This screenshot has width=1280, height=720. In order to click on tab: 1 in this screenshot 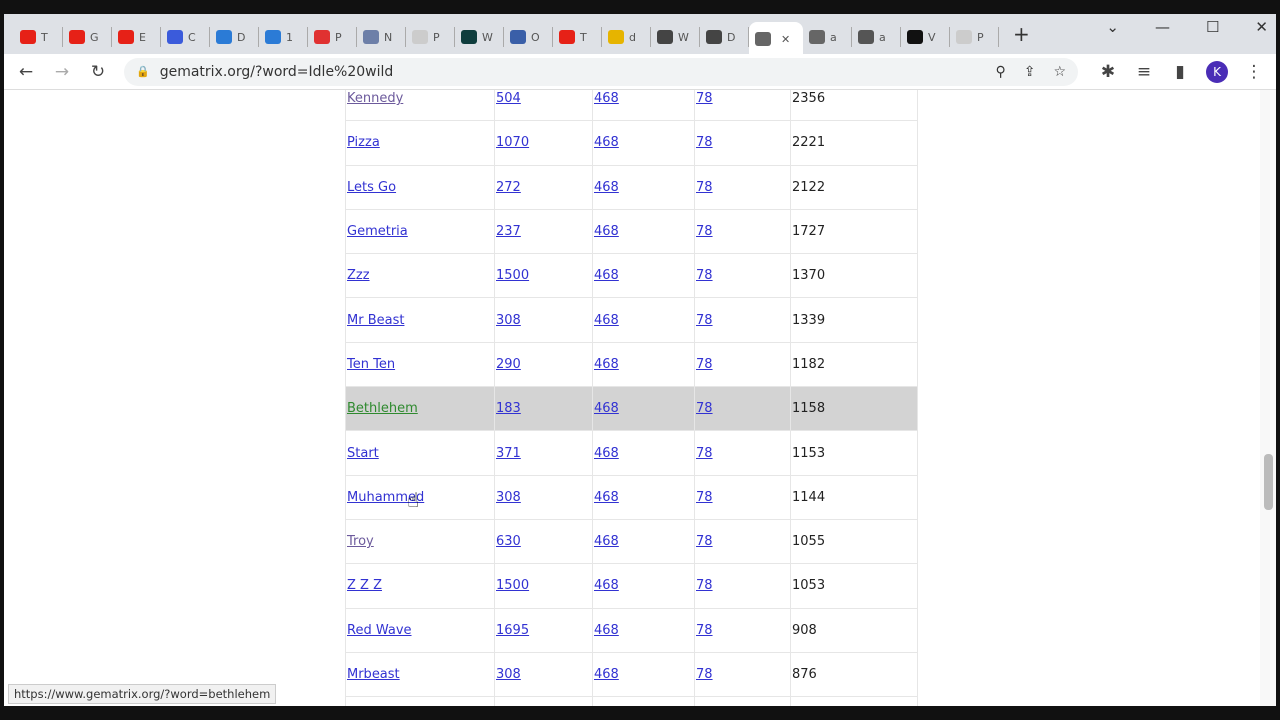, I will do `click(283, 37)`.